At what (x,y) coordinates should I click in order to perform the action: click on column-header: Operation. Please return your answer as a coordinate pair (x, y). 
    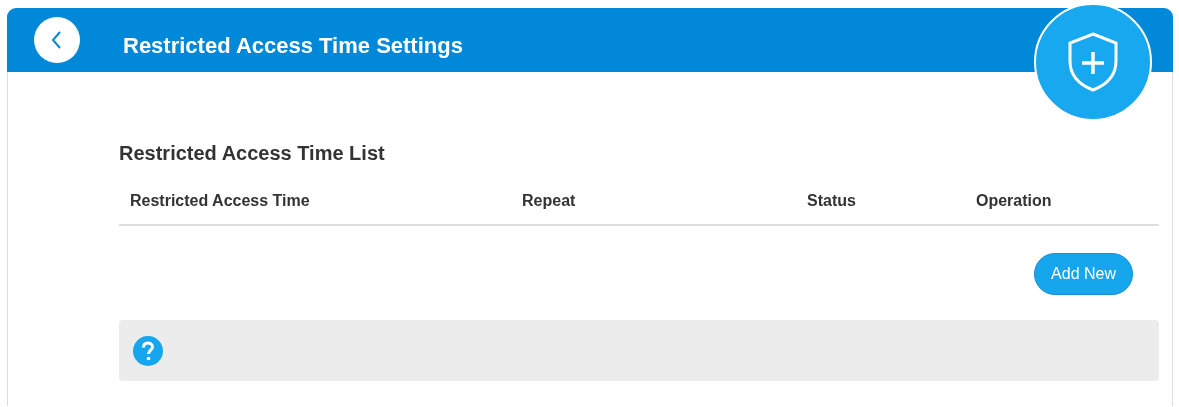
    Looking at the image, I should click on (1013, 201).